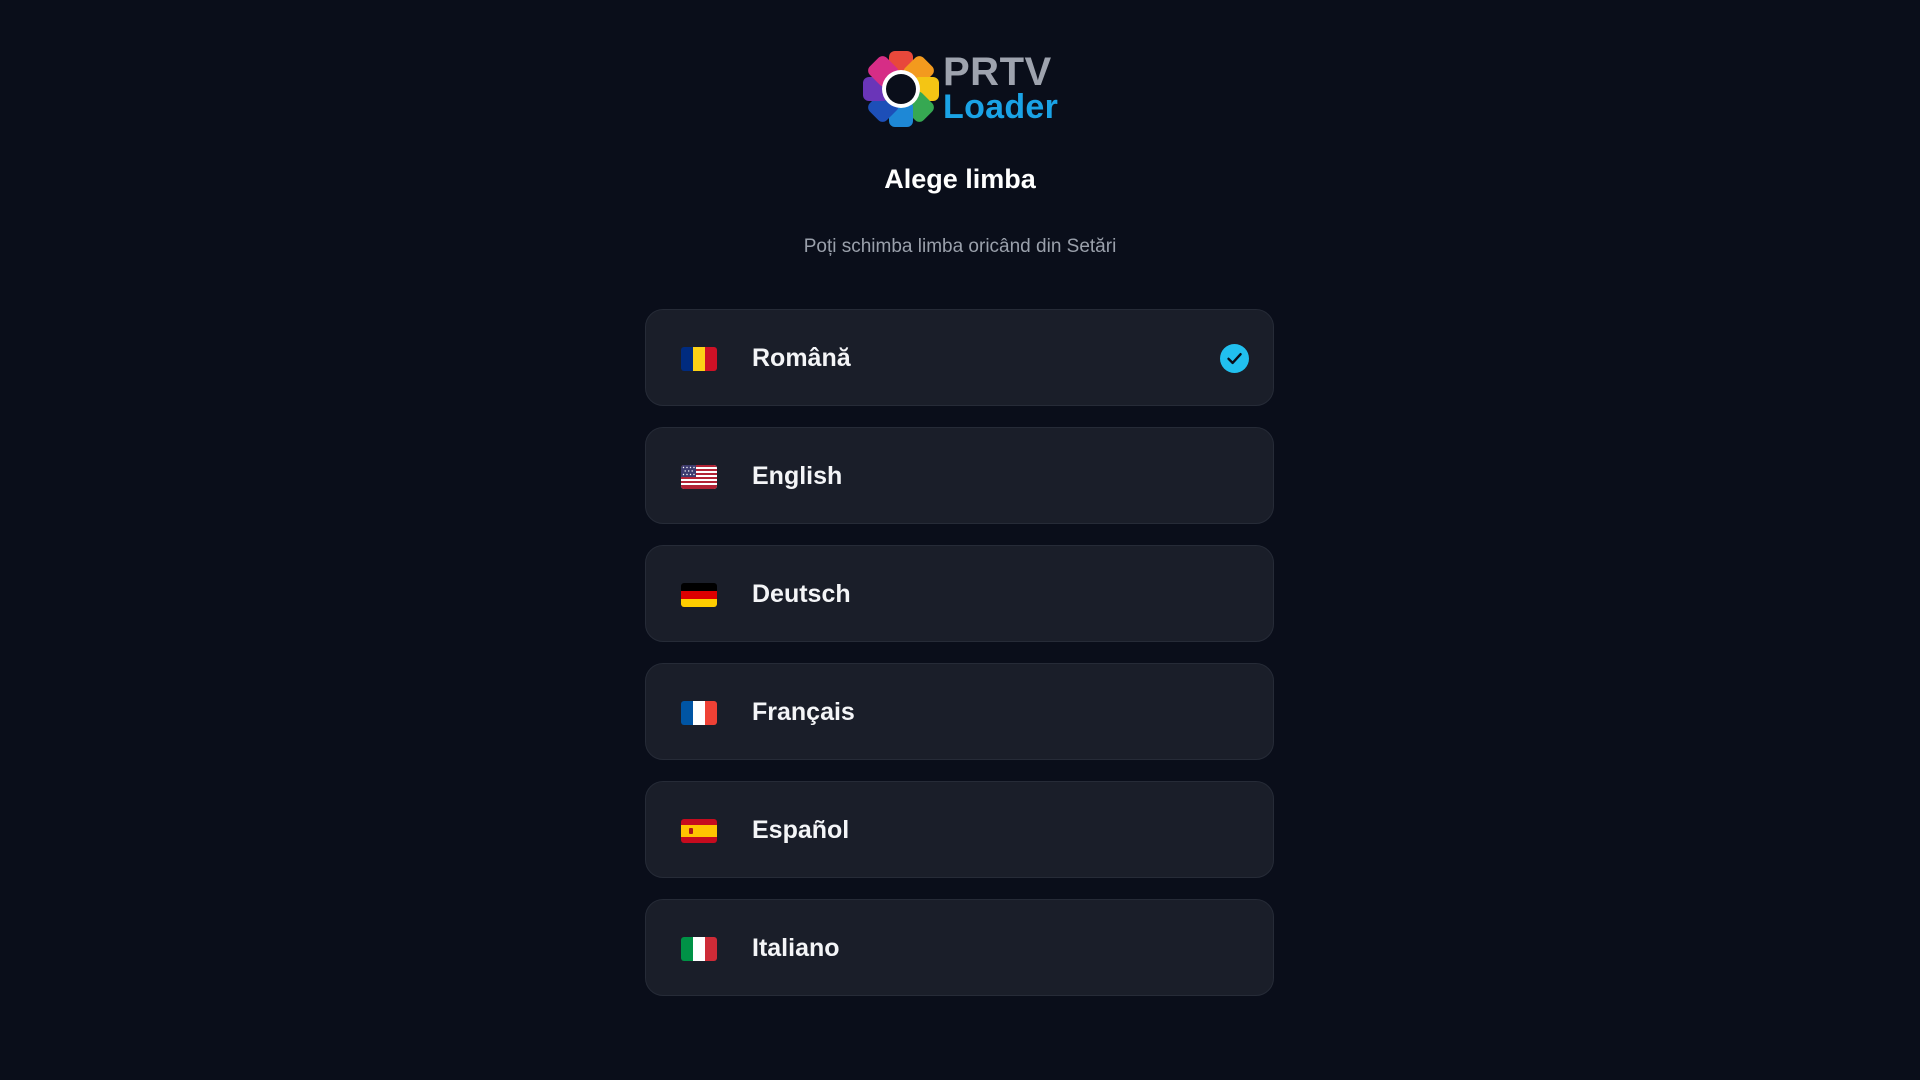 The width and height of the screenshot is (1920, 1080). I want to click on usa-flag-icon, so click(699, 477).